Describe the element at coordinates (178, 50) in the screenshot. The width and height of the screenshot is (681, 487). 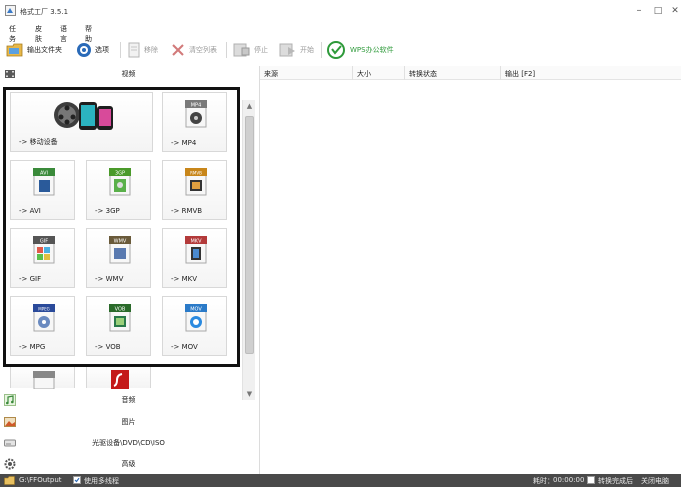
I see `clear-list-icon` at that location.